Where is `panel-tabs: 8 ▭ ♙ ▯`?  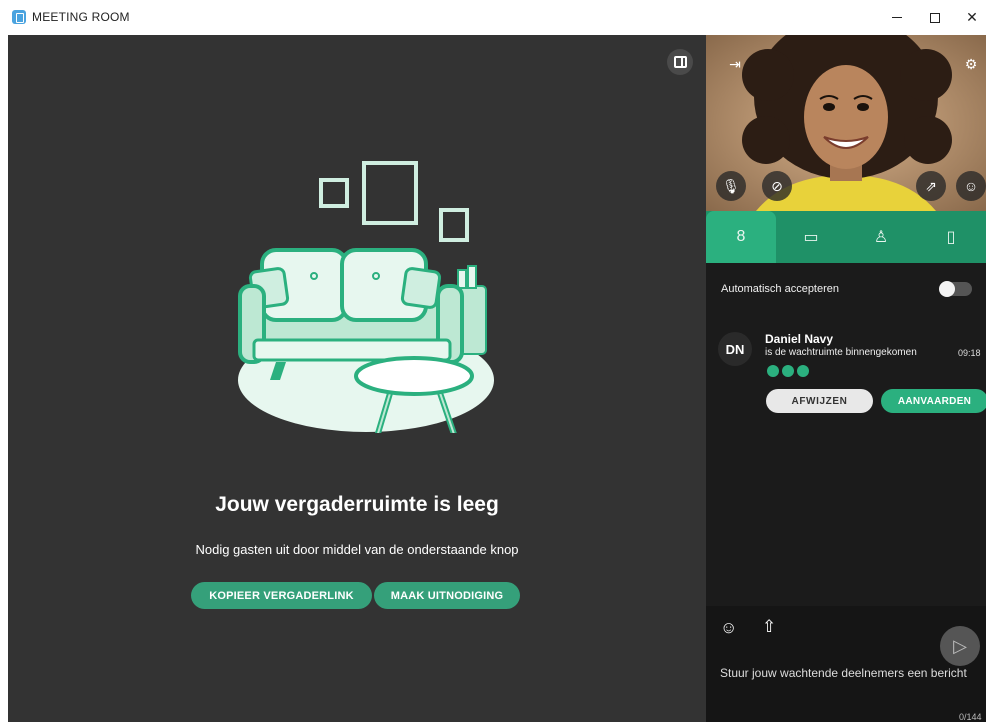 panel-tabs: 8 ▭ ♙ ▯ is located at coordinates (846, 237).